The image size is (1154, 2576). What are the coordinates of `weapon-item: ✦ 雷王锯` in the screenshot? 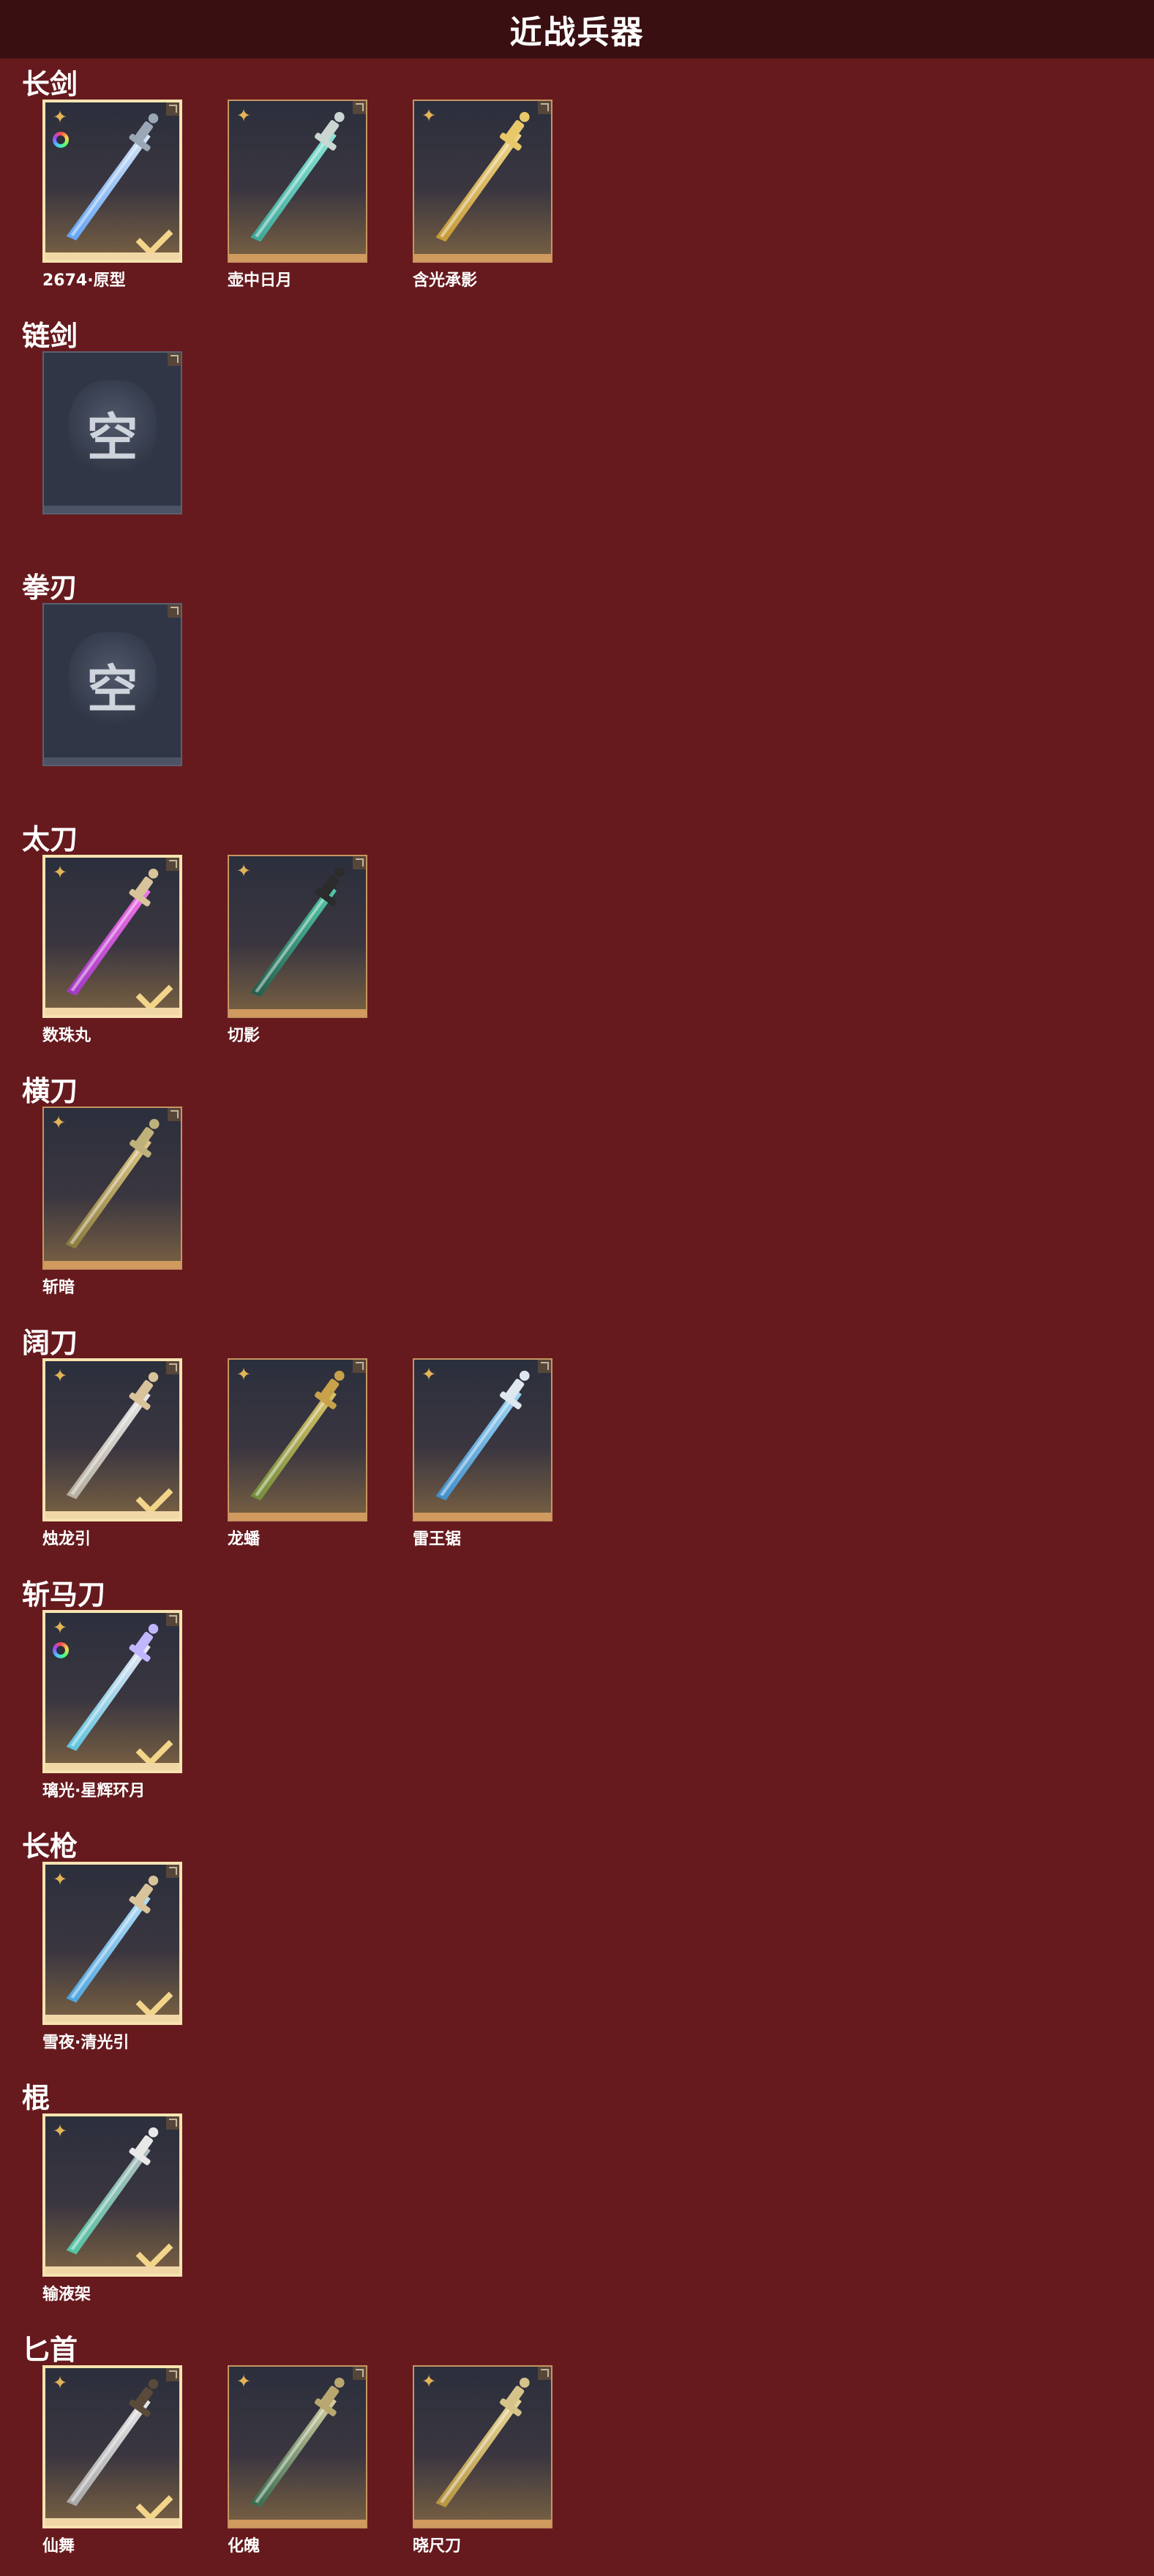 It's located at (484, 1453).